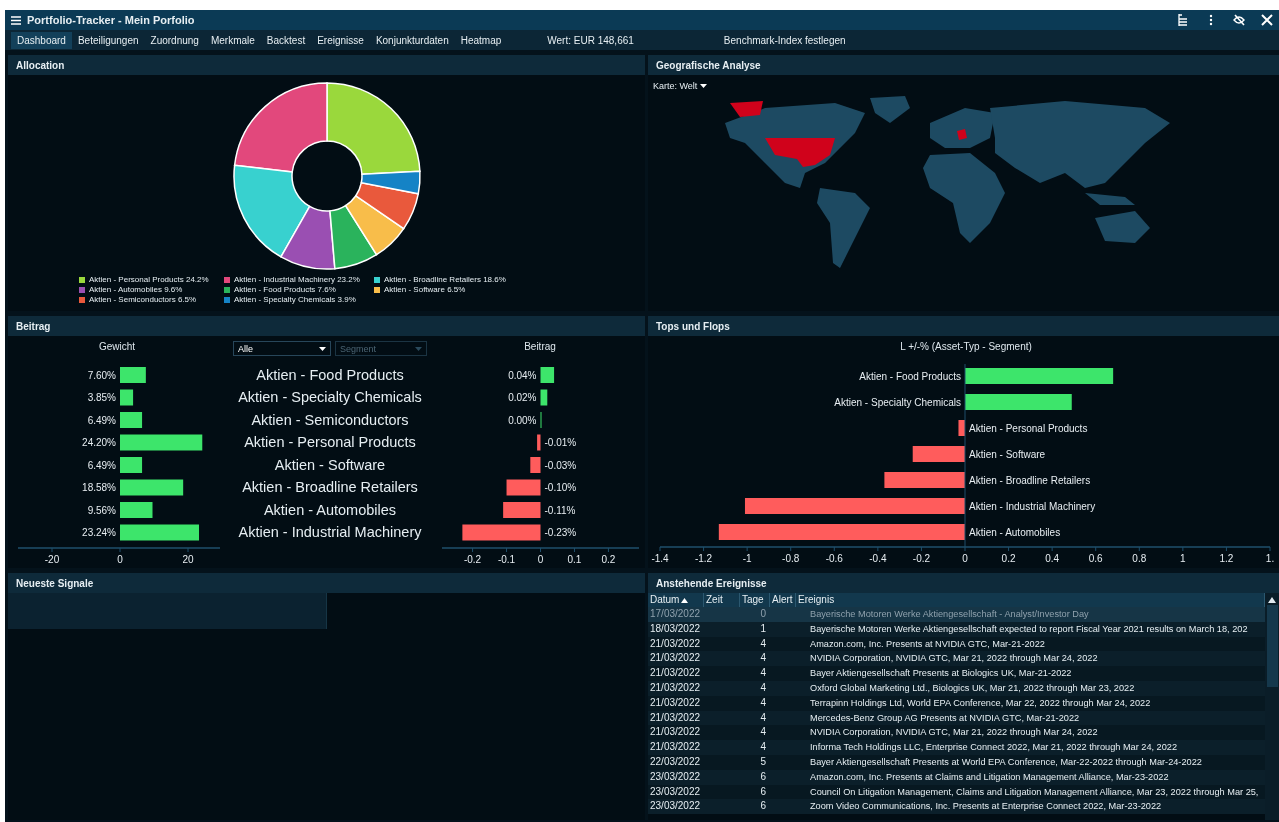 The image size is (1279, 822). I want to click on segment-label: Aktien - Specialty Chemicals, so click(330, 398).